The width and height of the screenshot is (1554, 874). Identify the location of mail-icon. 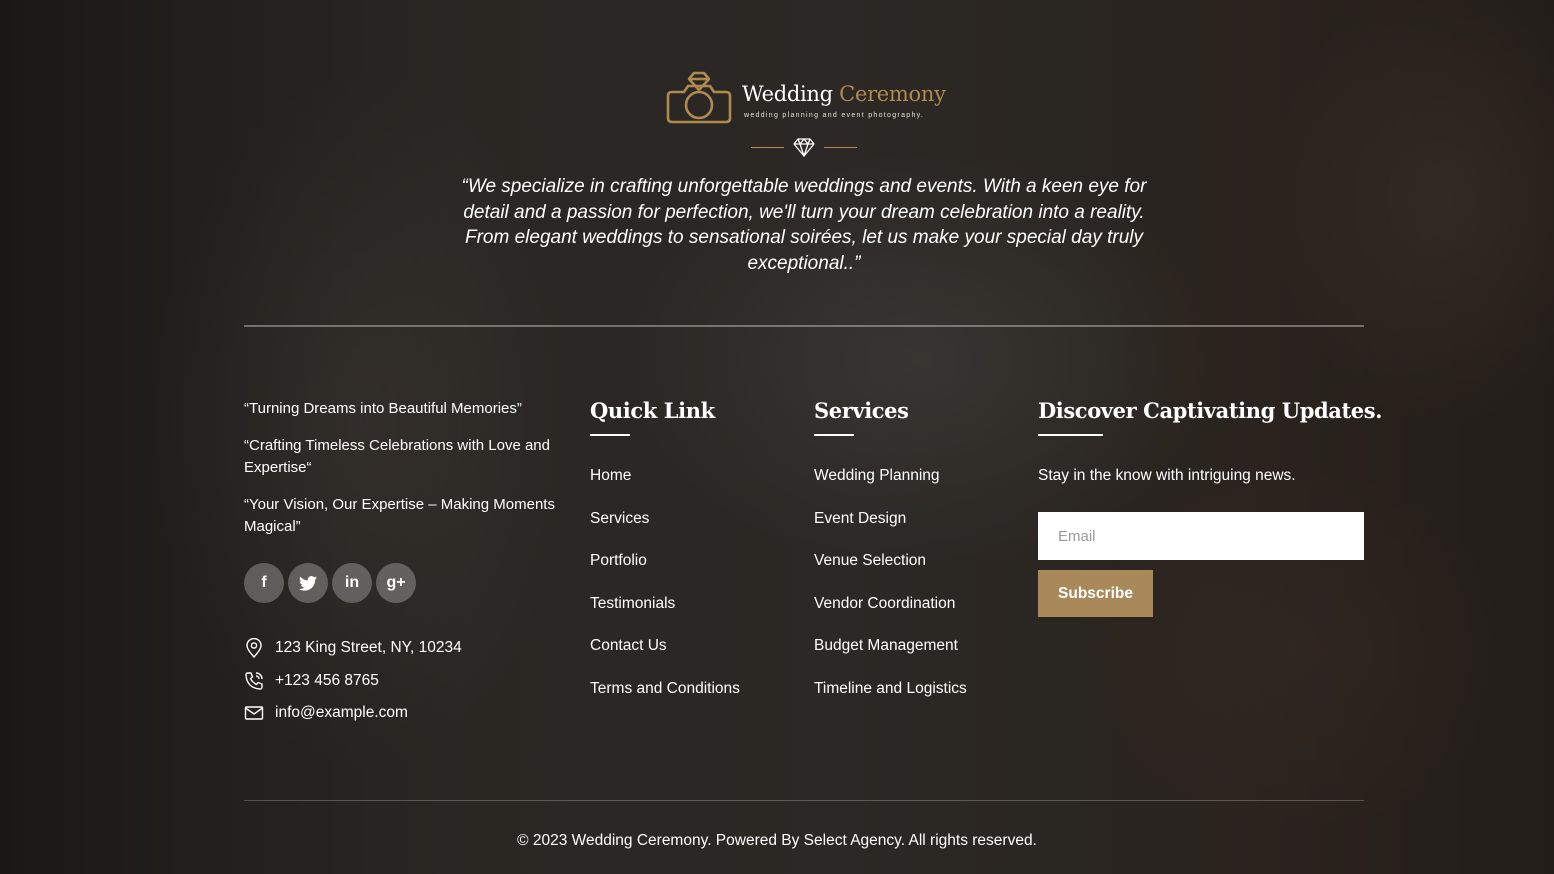
(254, 713).